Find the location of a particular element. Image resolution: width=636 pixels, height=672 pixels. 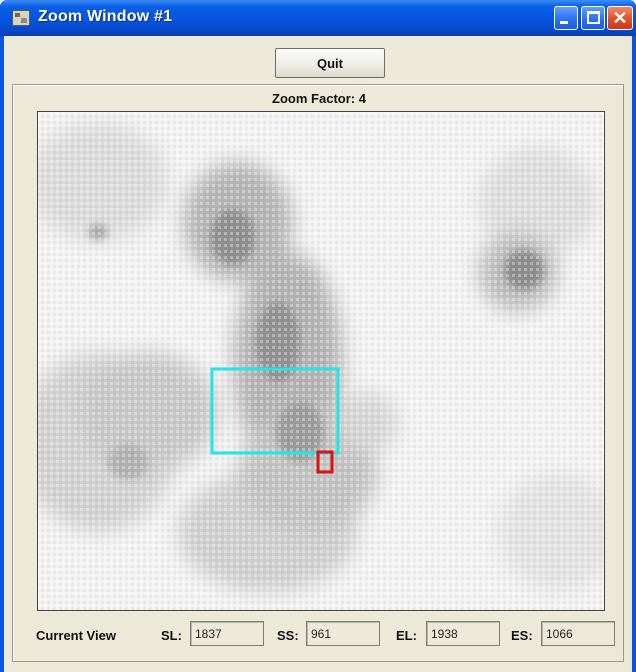

image-viewer-icon is located at coordinates (21, 18).